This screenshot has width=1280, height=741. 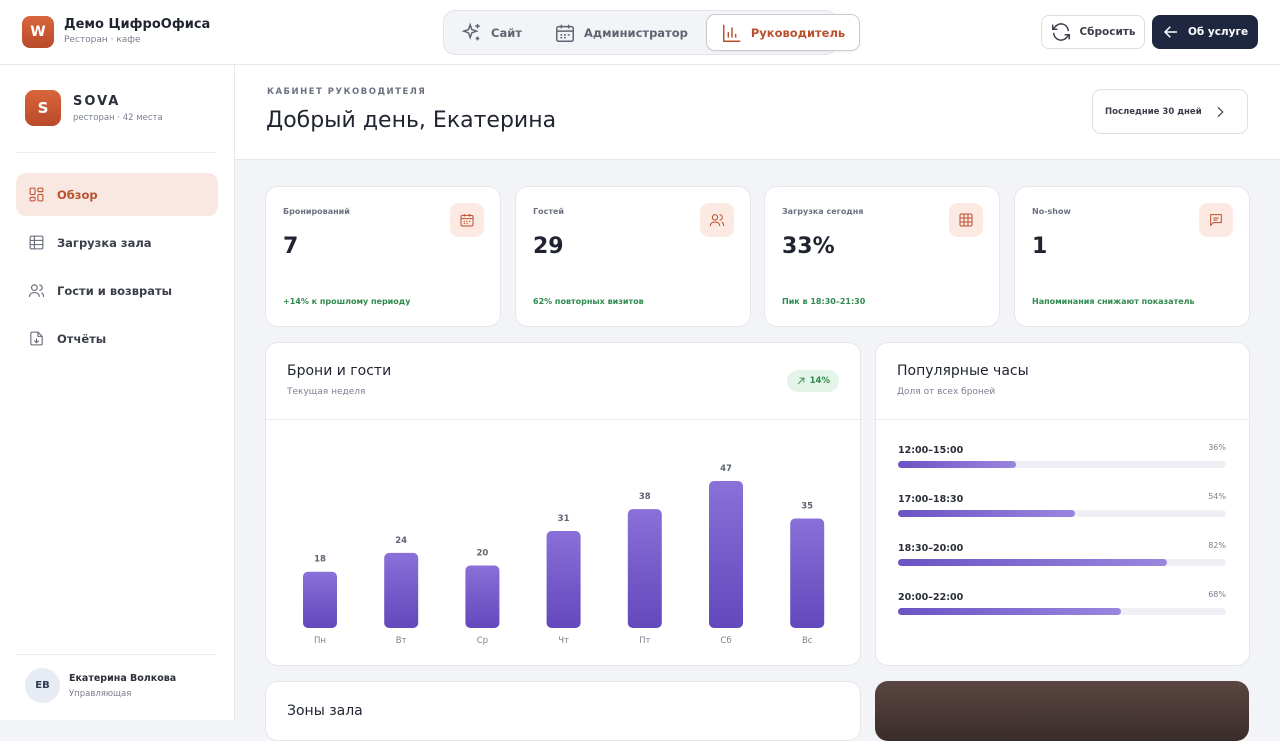 What do you see at coordinates (100, 685) in the screenshot?
I see `user-profile: ЕВ Екатерина Волкова Управляющая` at bounding box center [100, 685].